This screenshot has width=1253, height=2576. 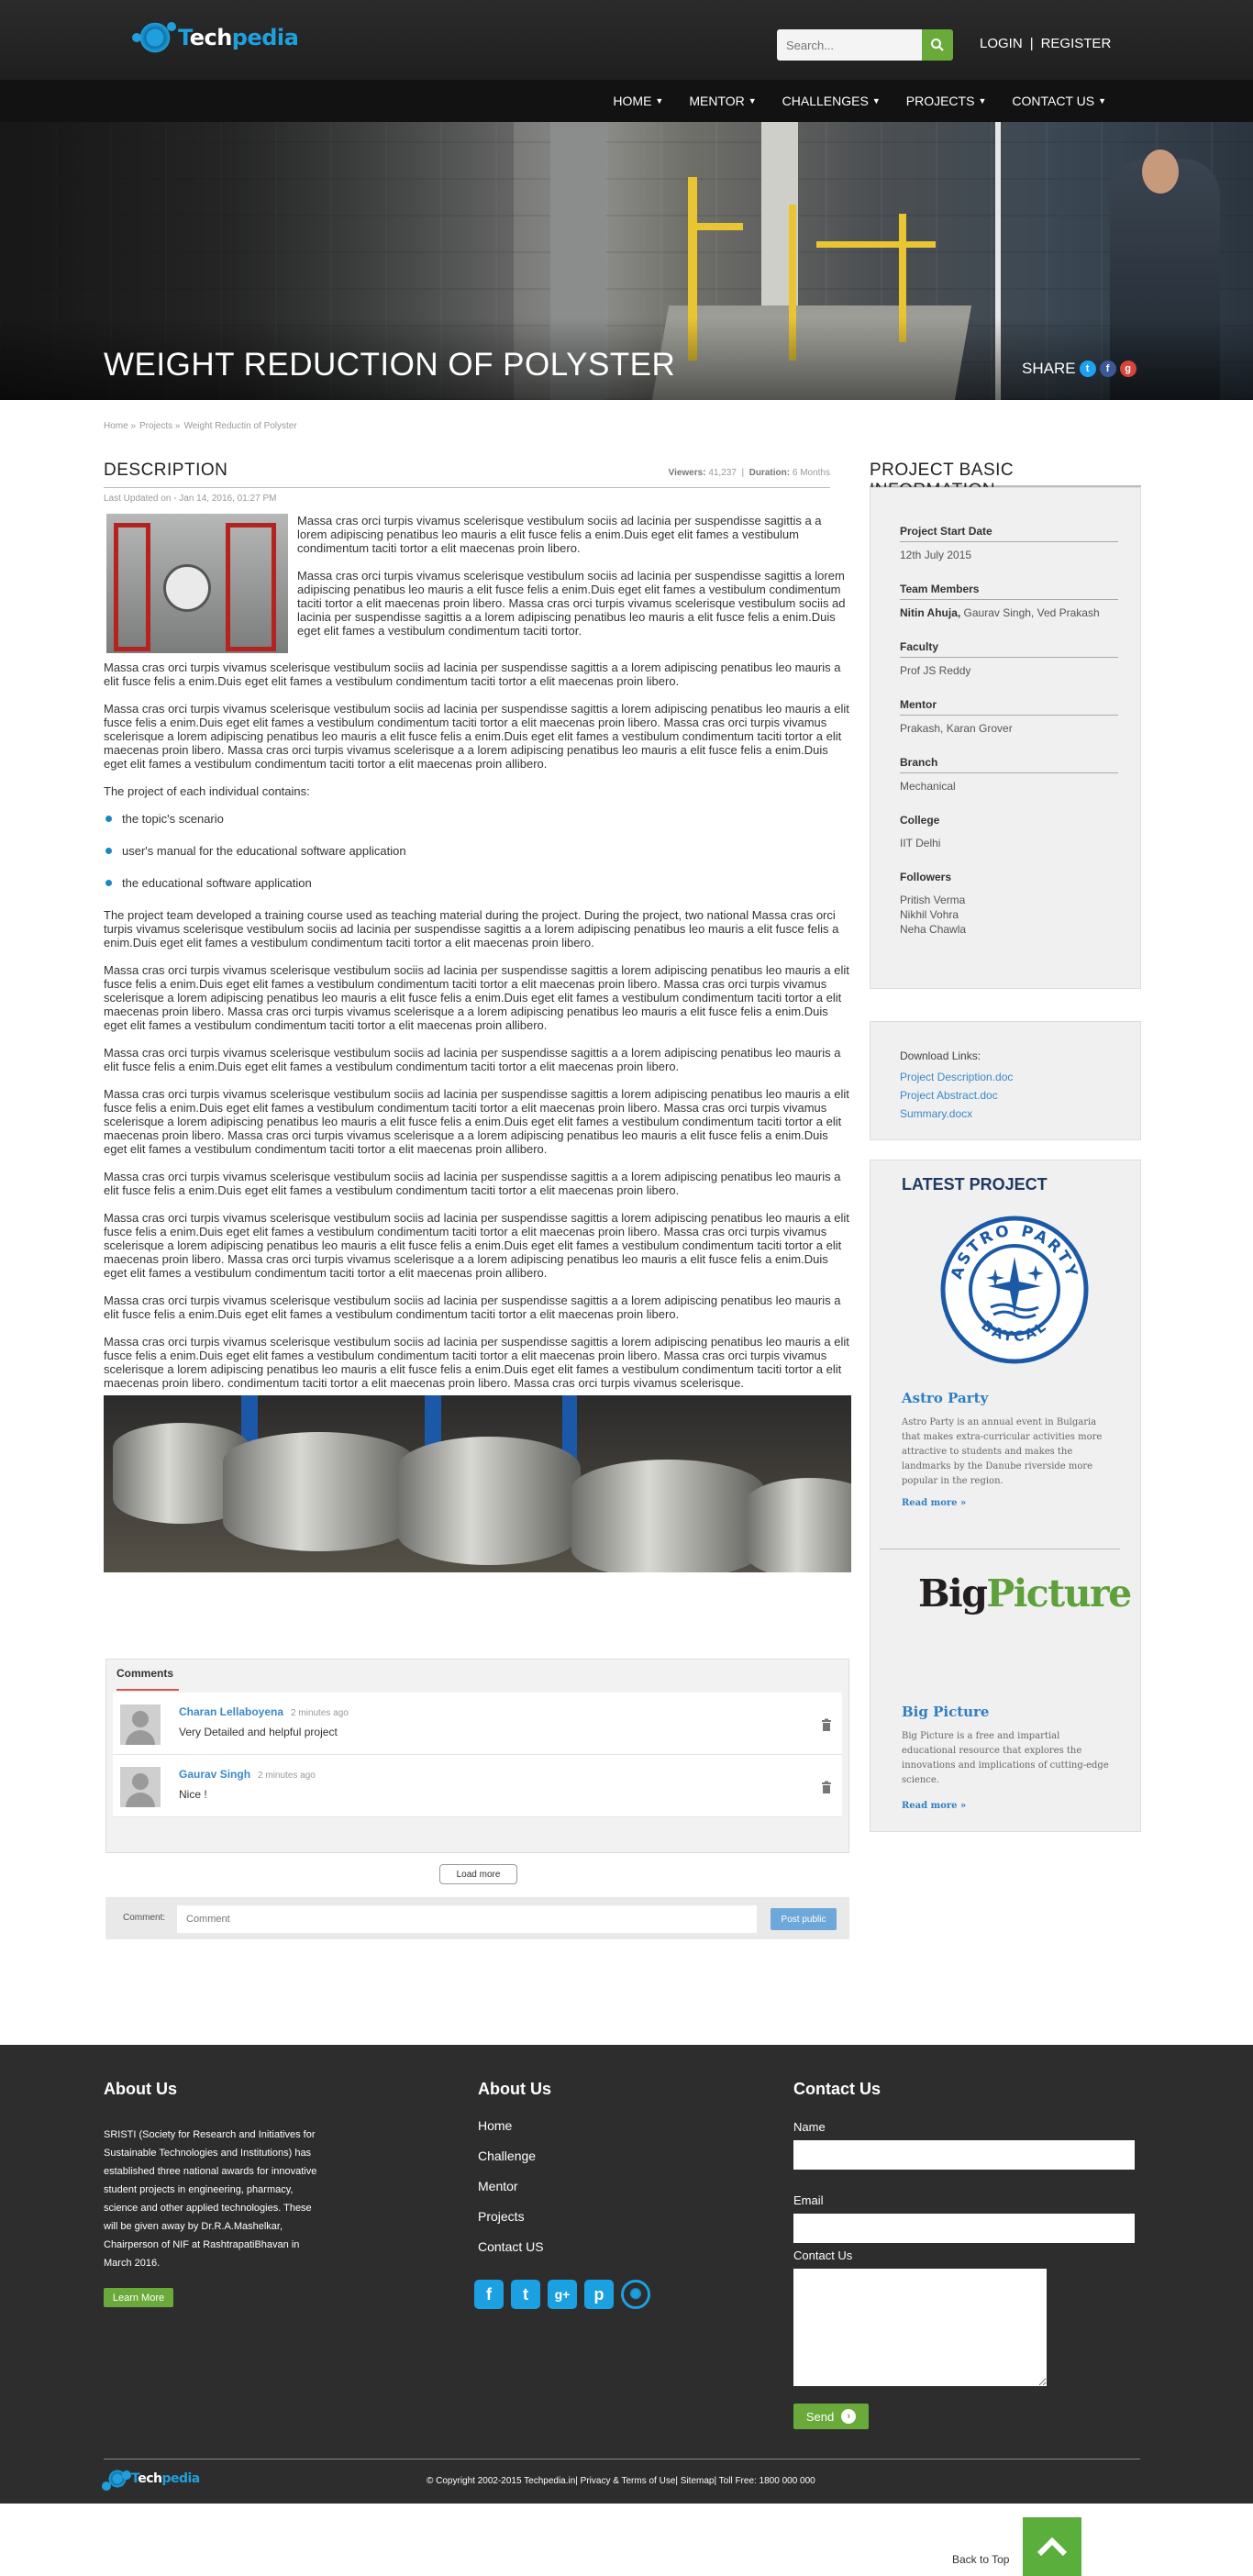 What do you see at coordinates (945, 1712) in the screenshot?
I see `latest-project-name: Big Picture` at bounding box center [945, 1712].